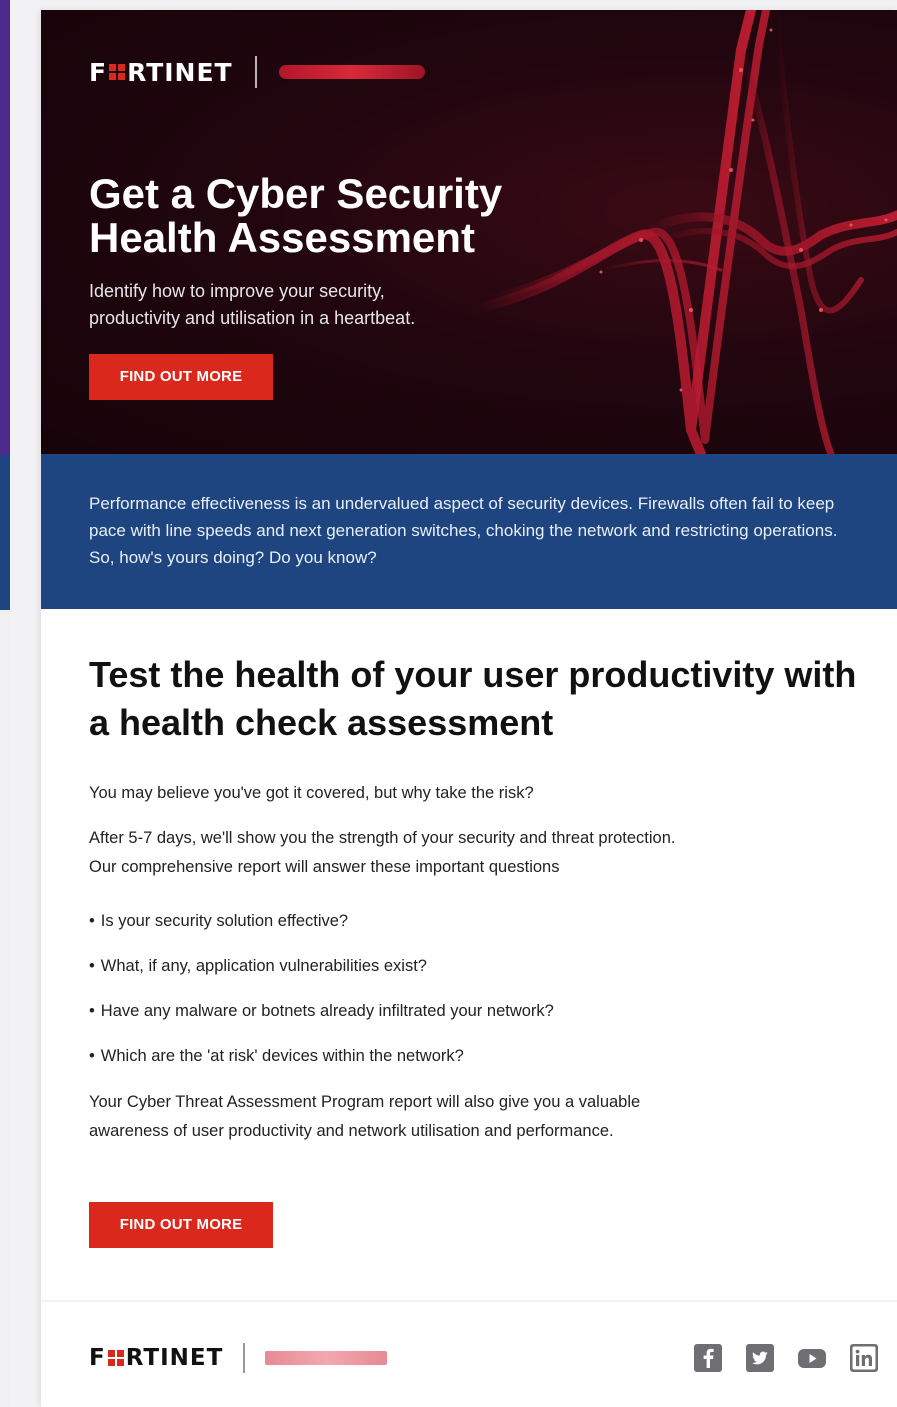 This screenshot has width=897, height=1407. I want to click on hero-title-line1: Get a Cyber Security, so click(296, 193).